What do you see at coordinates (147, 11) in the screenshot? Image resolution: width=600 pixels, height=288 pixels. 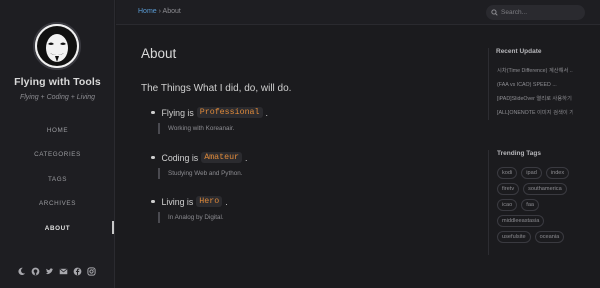 I see `breadcrumb-home-link: Home` at bounding box center [147, 11].